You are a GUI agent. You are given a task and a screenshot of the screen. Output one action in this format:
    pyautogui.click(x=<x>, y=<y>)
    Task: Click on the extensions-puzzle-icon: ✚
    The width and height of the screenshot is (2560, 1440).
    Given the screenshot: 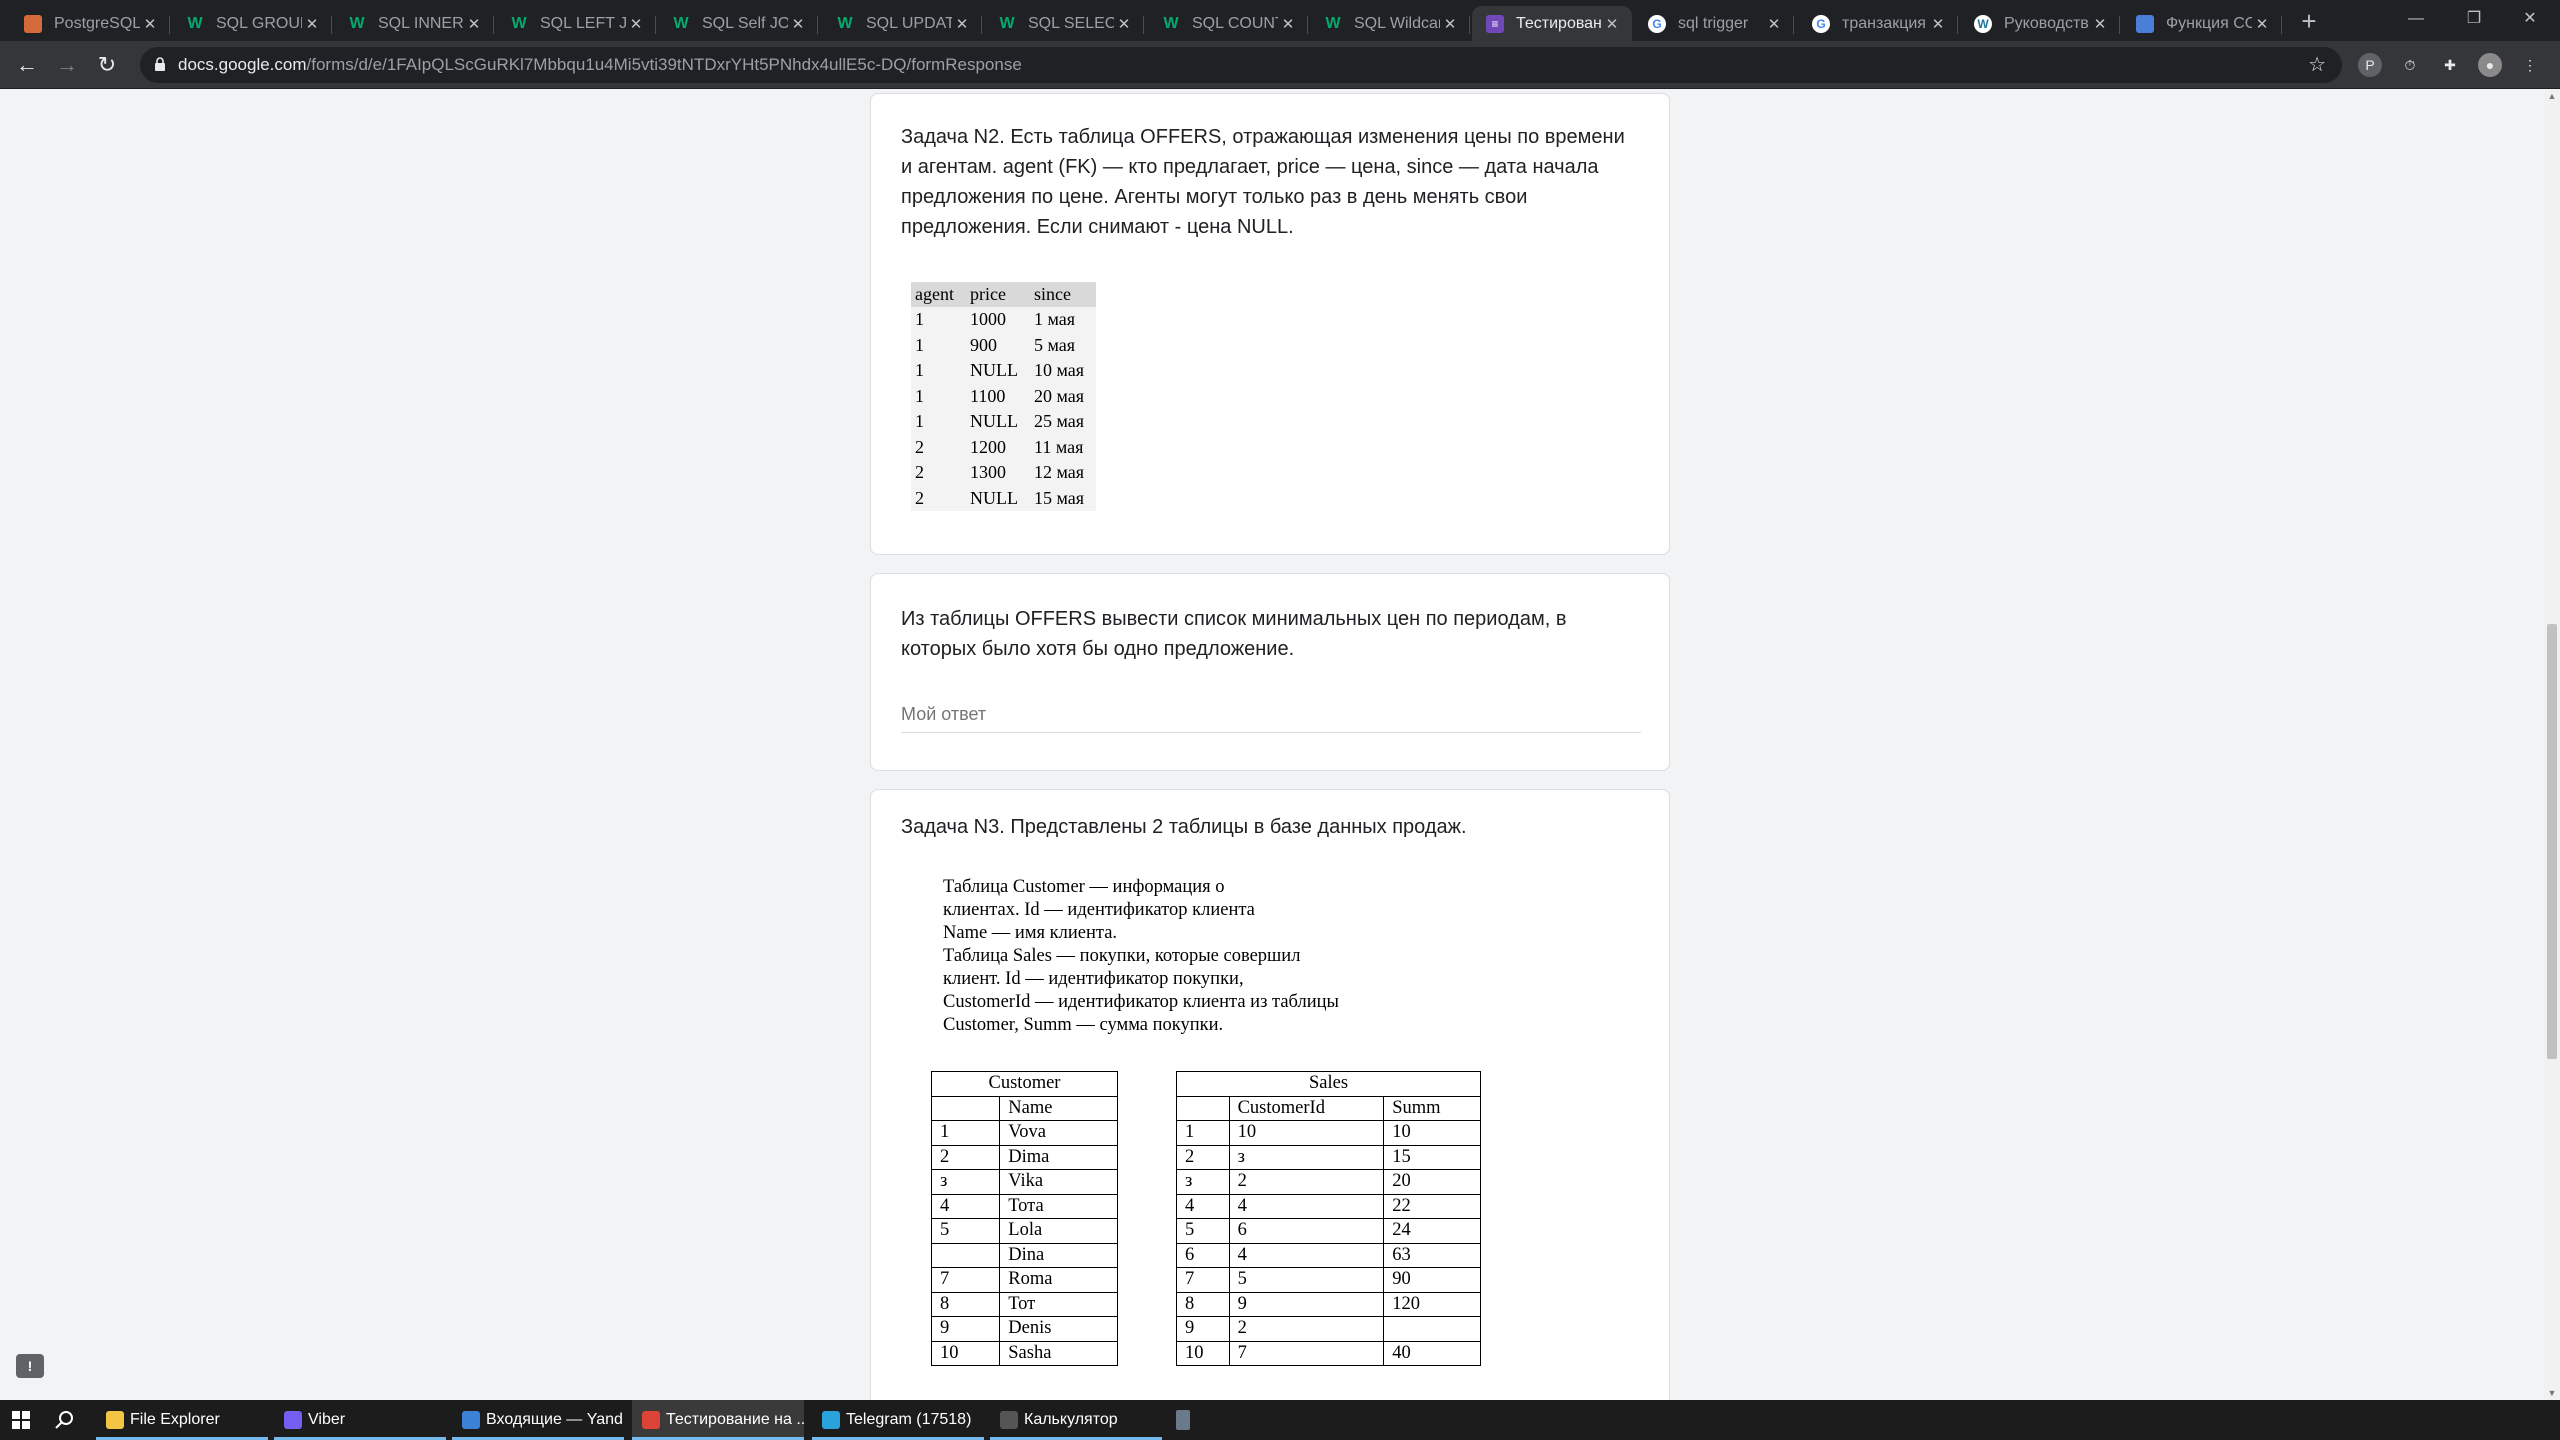 What is the action you would take?
    pyautogui.click(x=2450, y=65)
    